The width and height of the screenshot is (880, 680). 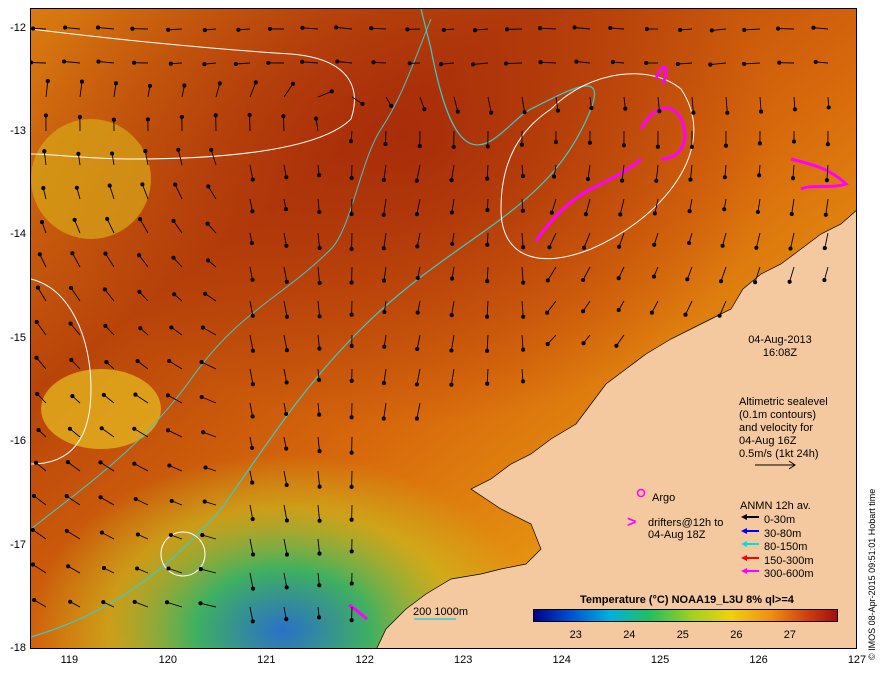 What do you see at coordinates (786, 547) in the screenshot?
I see `legend-depth-80-150: 80-150m` at bounding box center [786, 547].